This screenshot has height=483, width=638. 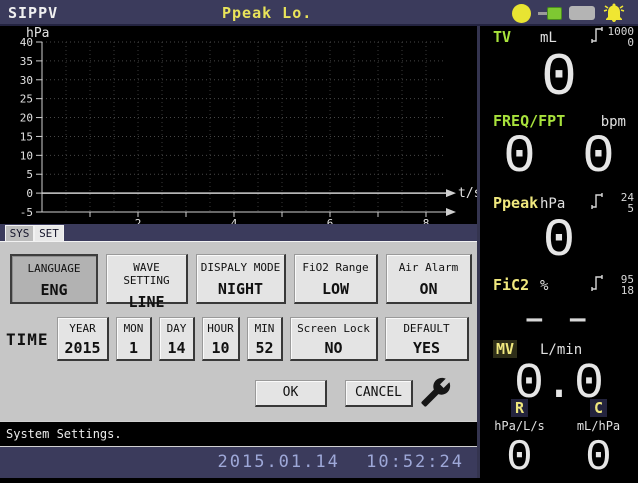 I want to click on y-tick-label: 10, so click(x=26, y=155).